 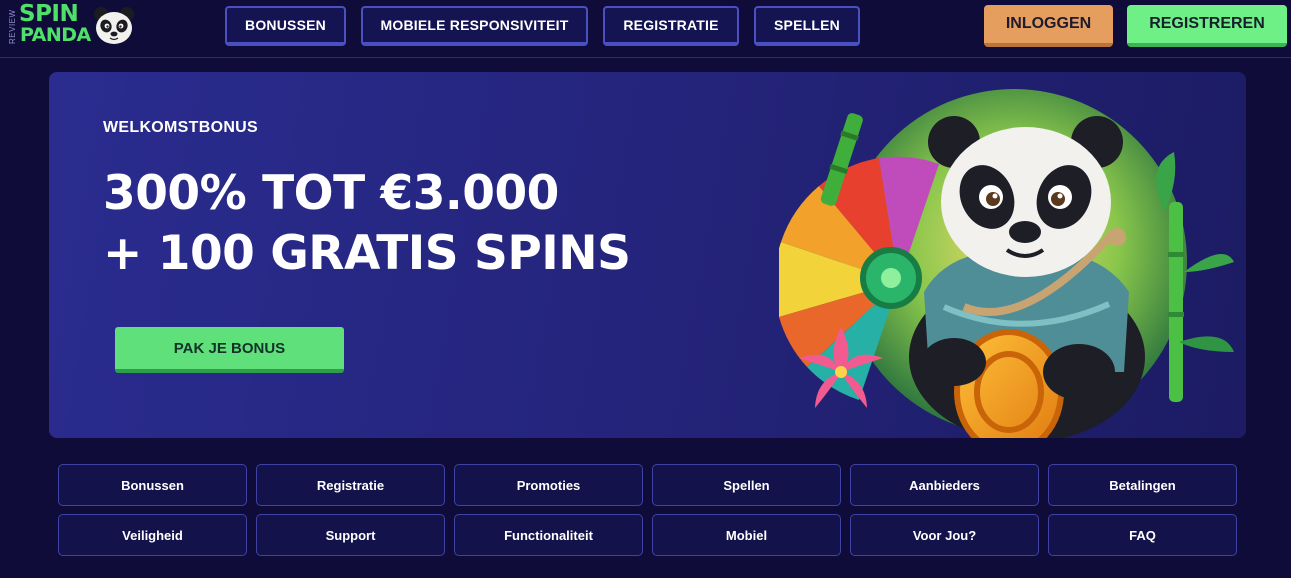 What do you see at coordinates (413, 224) in the screenshot?
I see `hero-title: 300% TOT €3.000 + 100 GRATIS SPINS` at bounding box center [413, 224].